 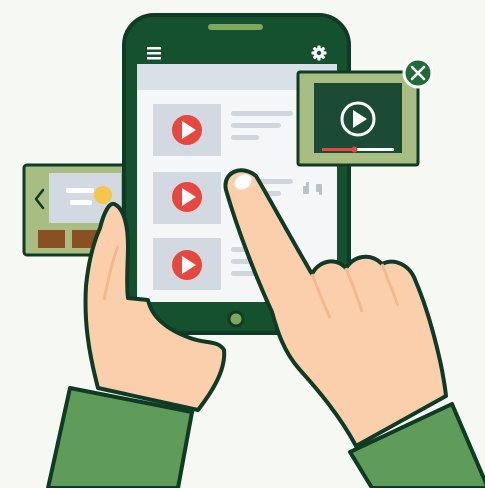 What do you see at coordinates (237, 53) in the screenshot?
I see `app-header` at bounding box center [237, 53].